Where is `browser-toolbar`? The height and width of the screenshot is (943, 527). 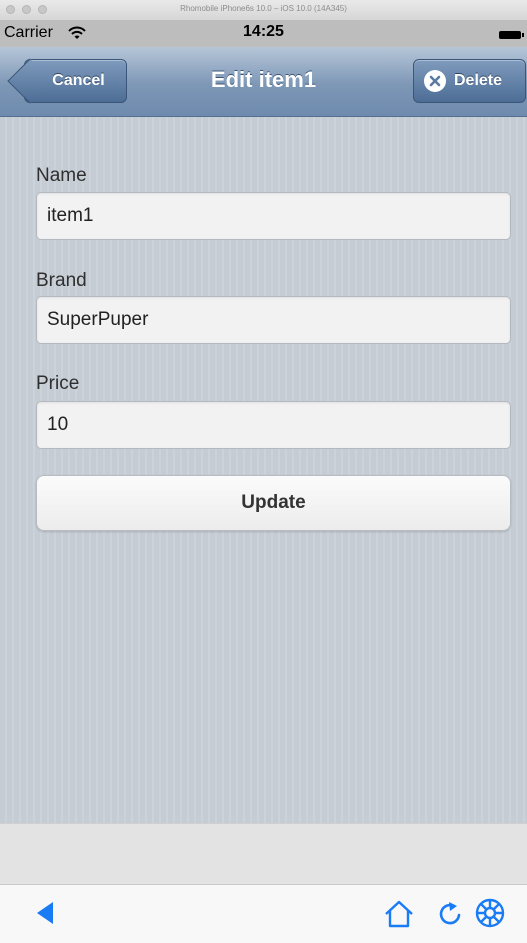
browser-toolbar is located at coordinates (263, 913).